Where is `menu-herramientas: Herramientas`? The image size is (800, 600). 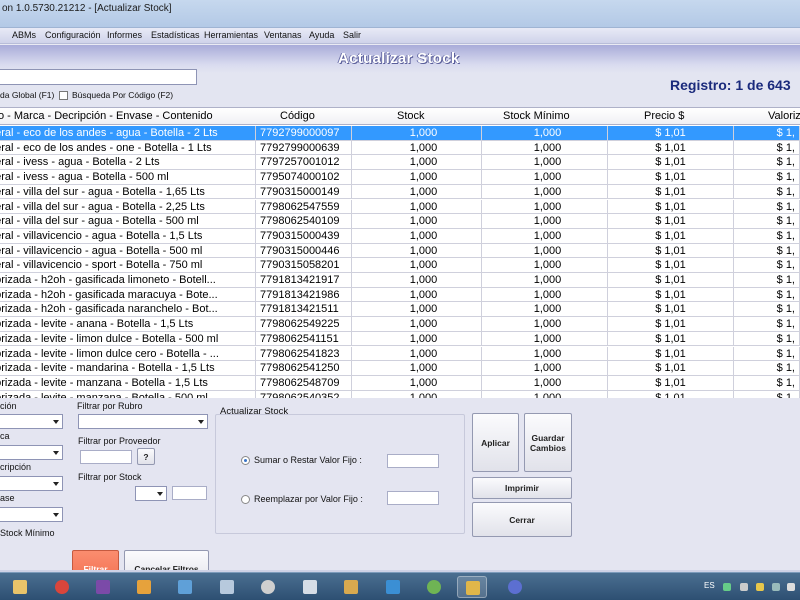
menu-herramientas: Herramientas is located at coordinates (231, 35).